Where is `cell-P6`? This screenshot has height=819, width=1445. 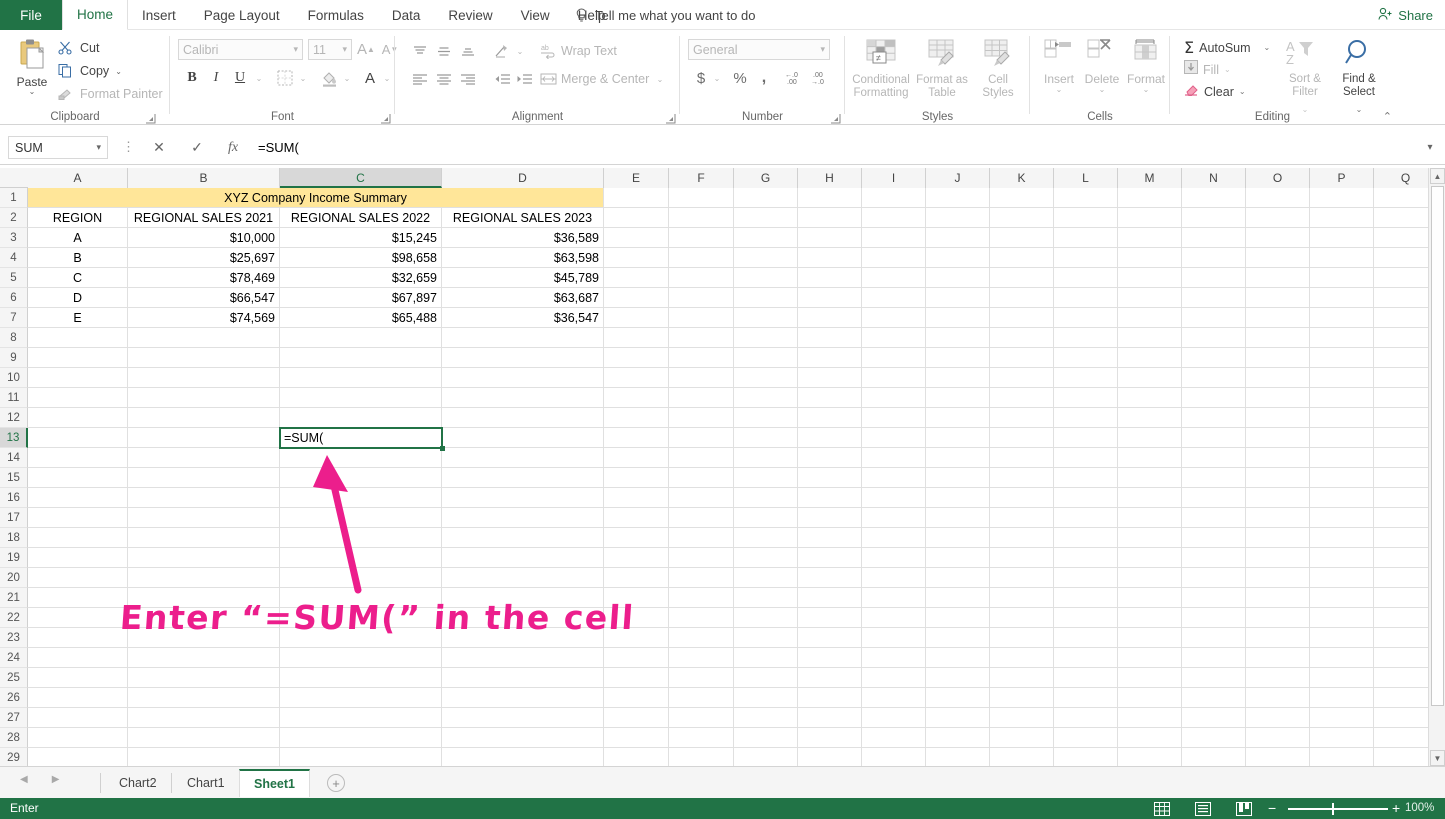 cell-P6 is located at coordinates (1342, 298).